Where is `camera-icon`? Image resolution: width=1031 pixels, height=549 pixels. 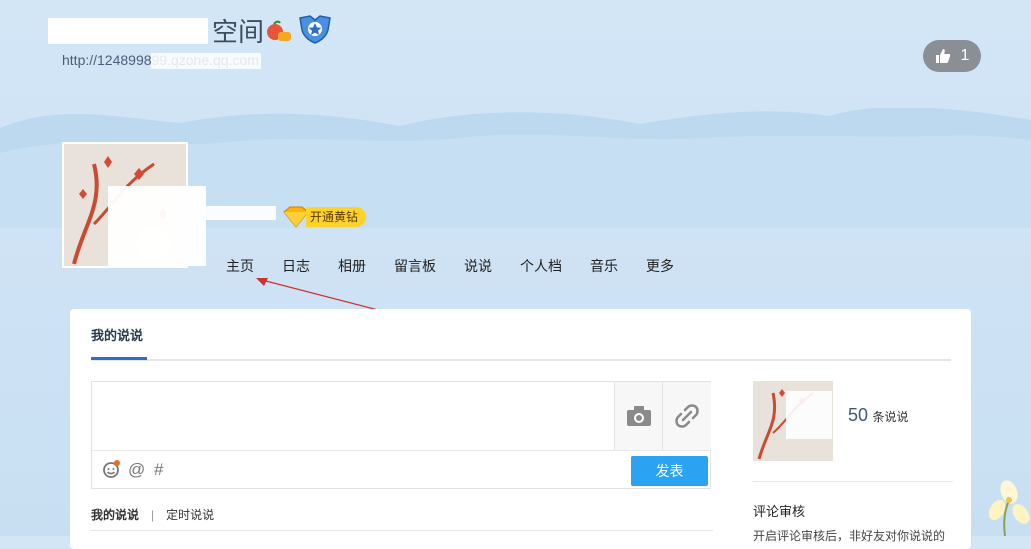 camera-icon is located at coordinates (639, 416).